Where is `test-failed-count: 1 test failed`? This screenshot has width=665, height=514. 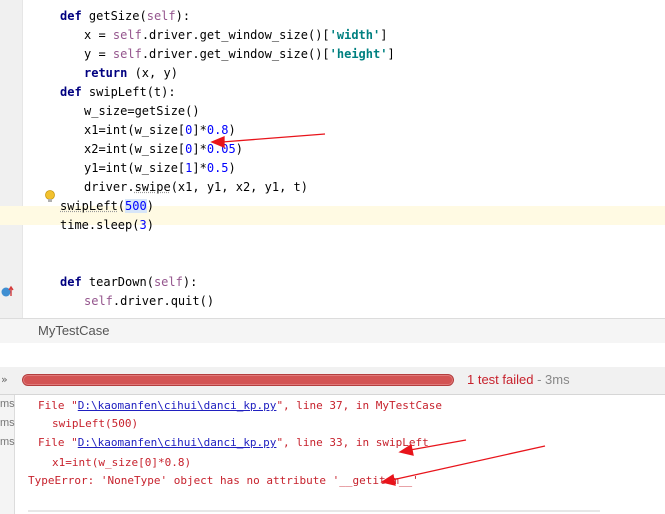 test-failed-count: 1 test failed is located at coordinates (500, 379).